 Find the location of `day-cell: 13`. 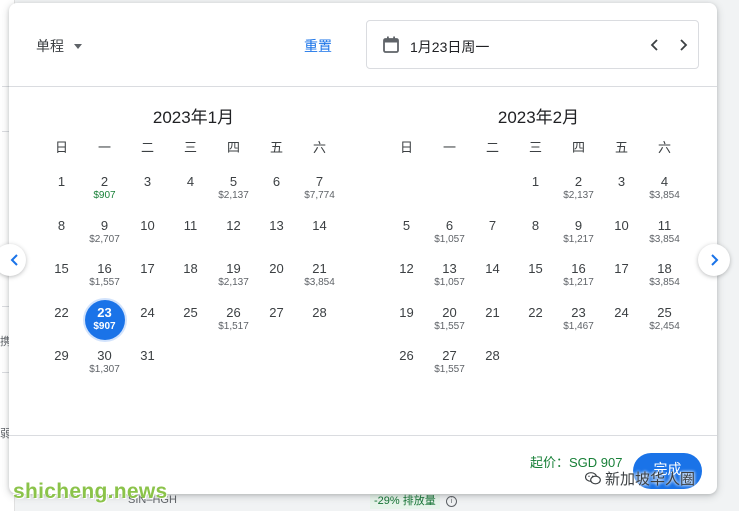

day-cell: 13 is located at coordinates (276, 233).